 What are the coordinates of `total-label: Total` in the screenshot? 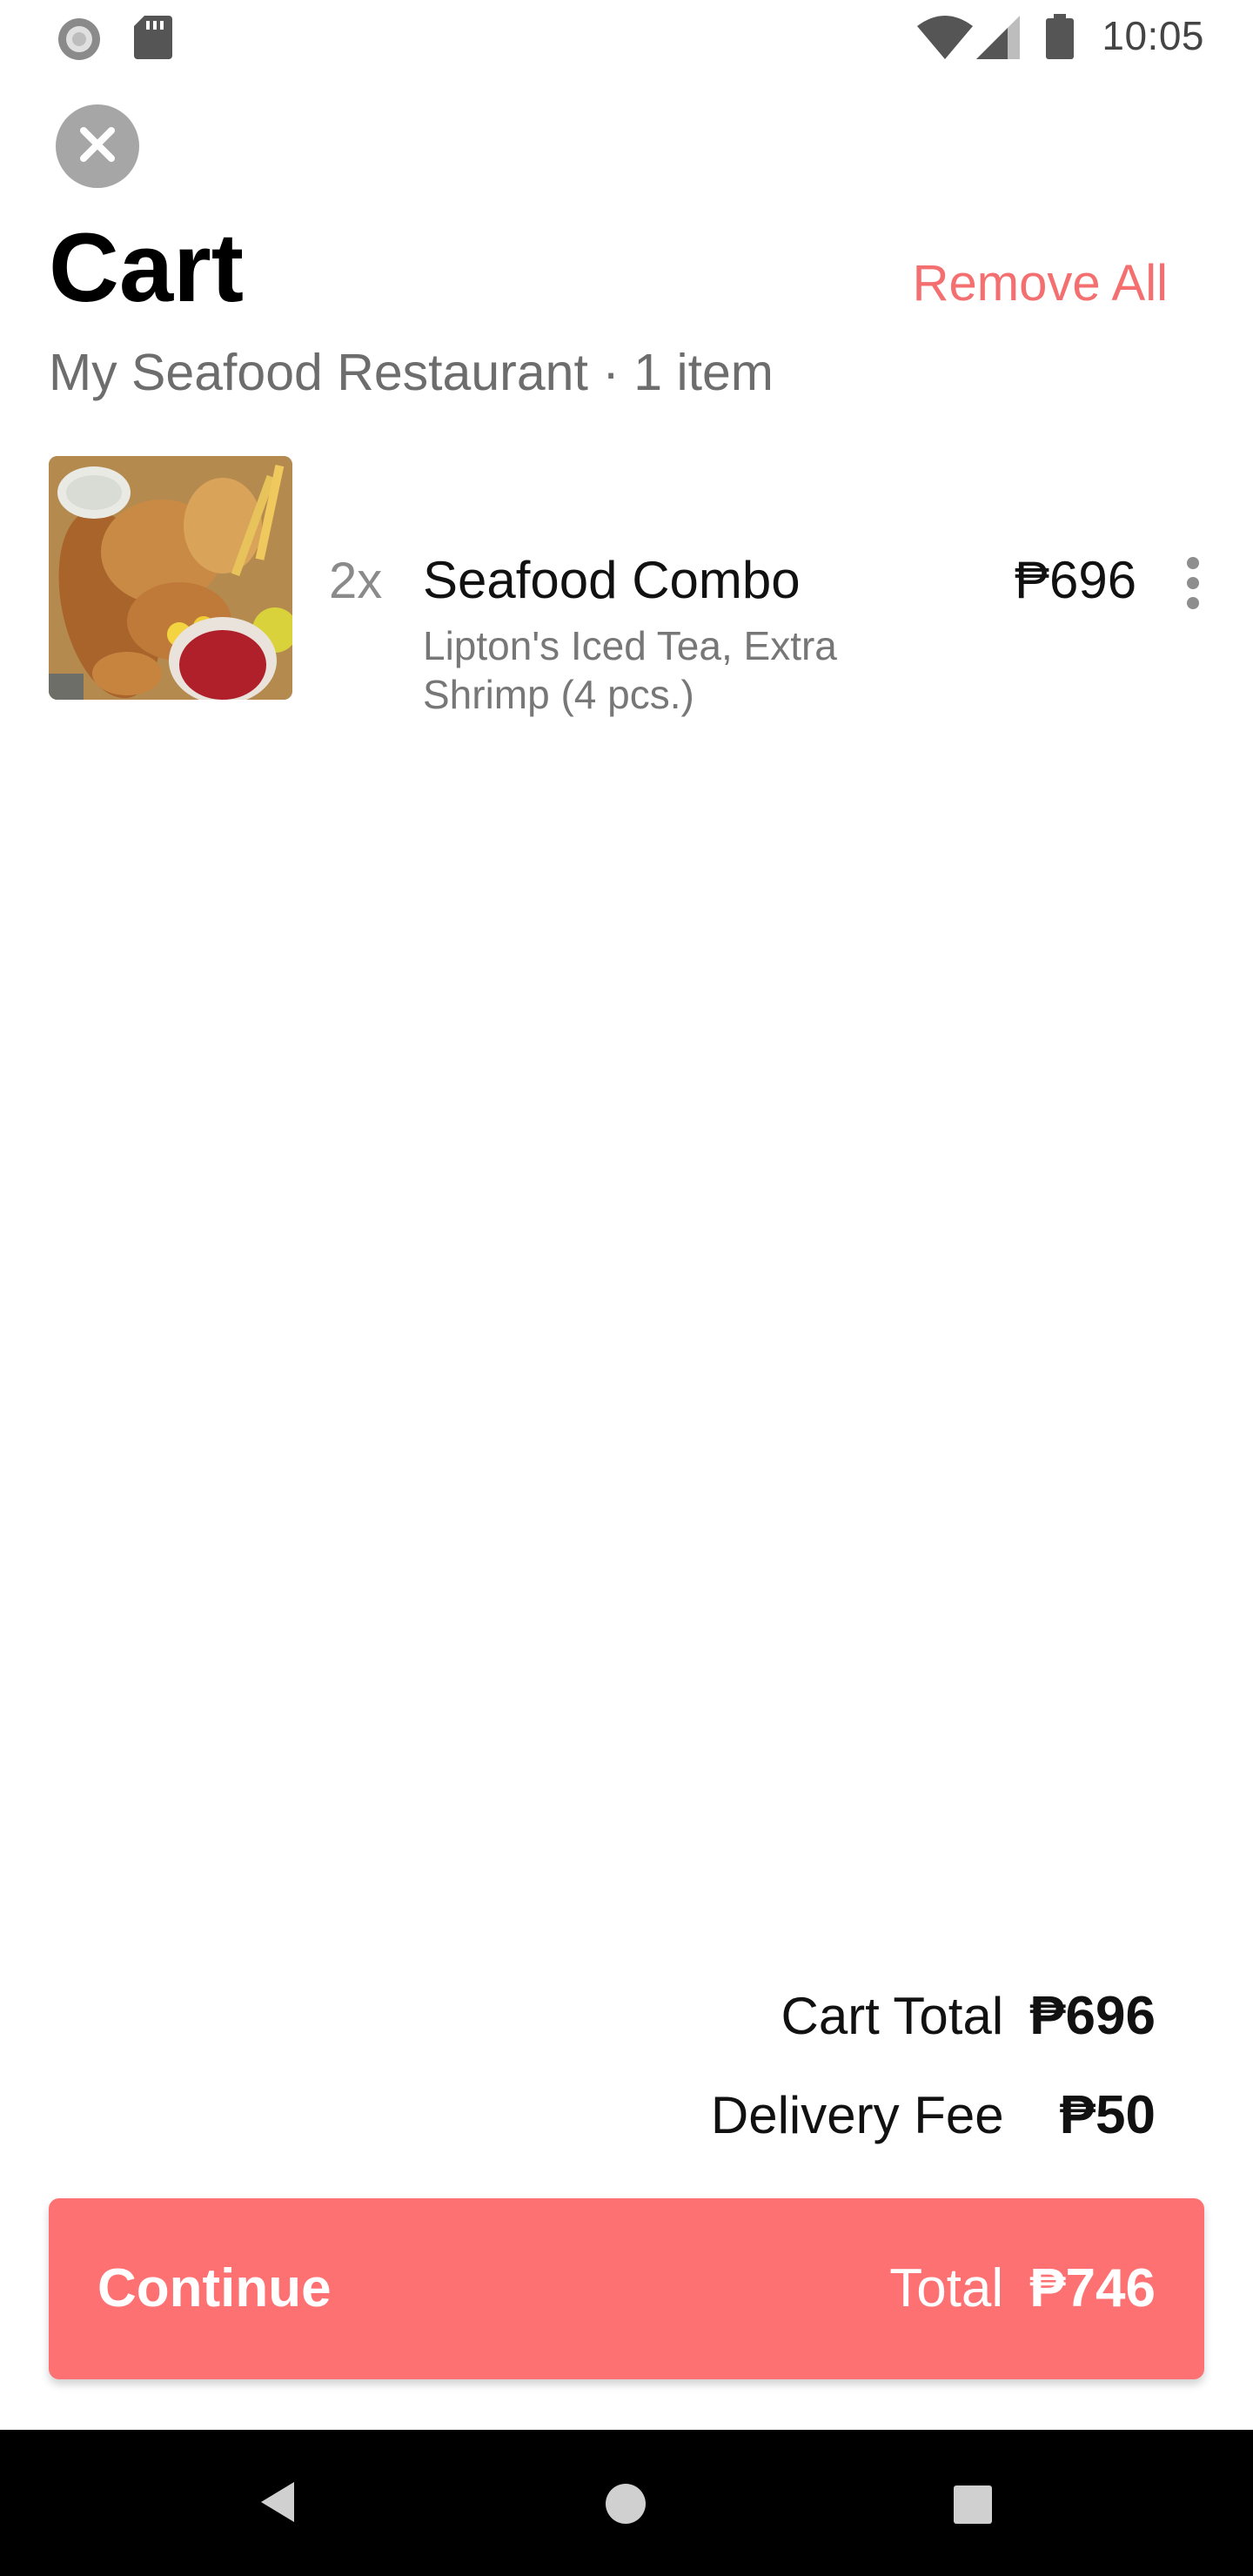 It's located at (947, 2288).